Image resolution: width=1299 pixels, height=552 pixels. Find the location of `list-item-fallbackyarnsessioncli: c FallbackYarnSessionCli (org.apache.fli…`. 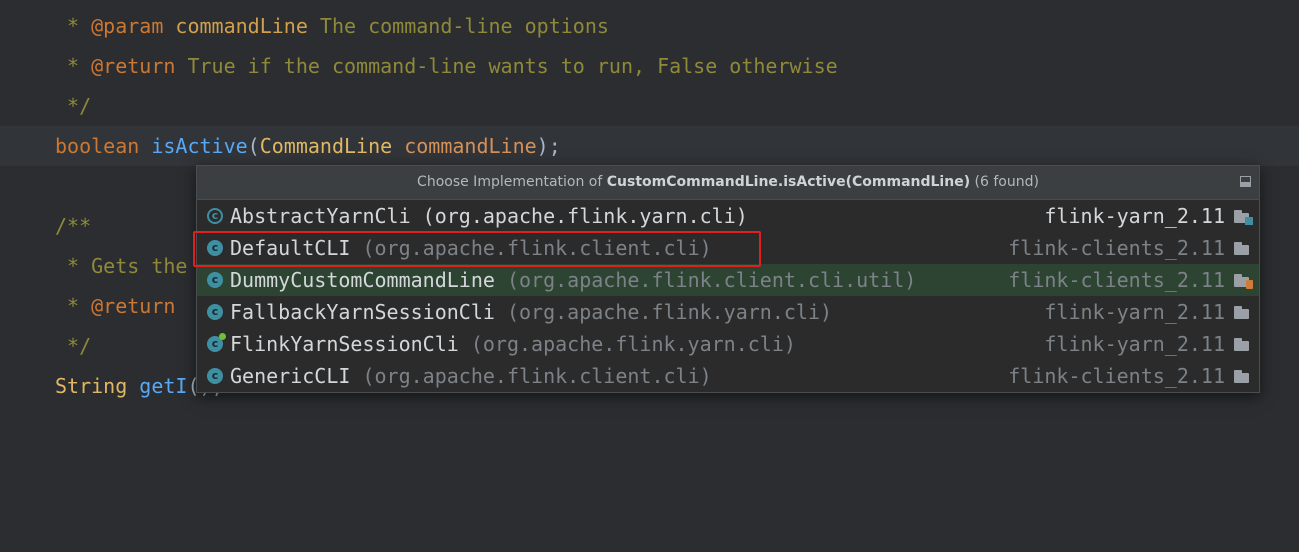

list-item-fallbackyarnsessioncli: c FallbackYarnSessionCli (org.apache.fli… is located at coordinates (728, 312).